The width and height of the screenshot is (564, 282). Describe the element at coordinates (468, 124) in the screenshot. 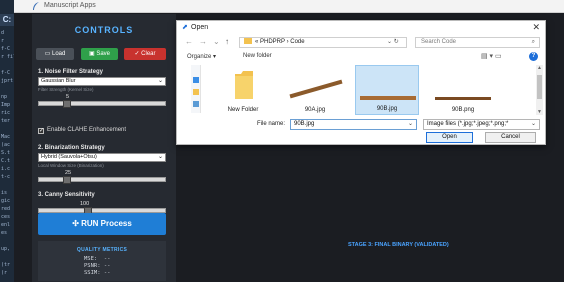

I see `file-type-value: Image files (*.jpg;*.jpeg;*.png;*` at that location.